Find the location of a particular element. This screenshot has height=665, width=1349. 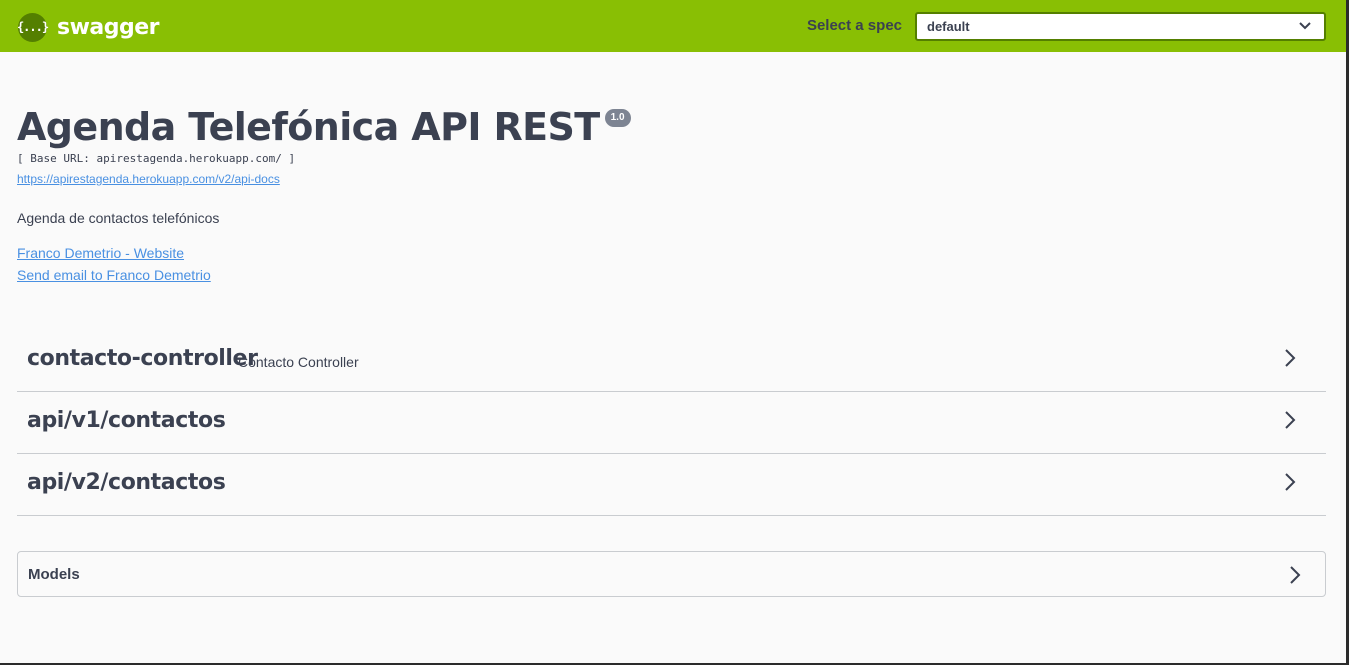

page-title: Agenda Telefónica API REST is located at coordinates (308, 127).